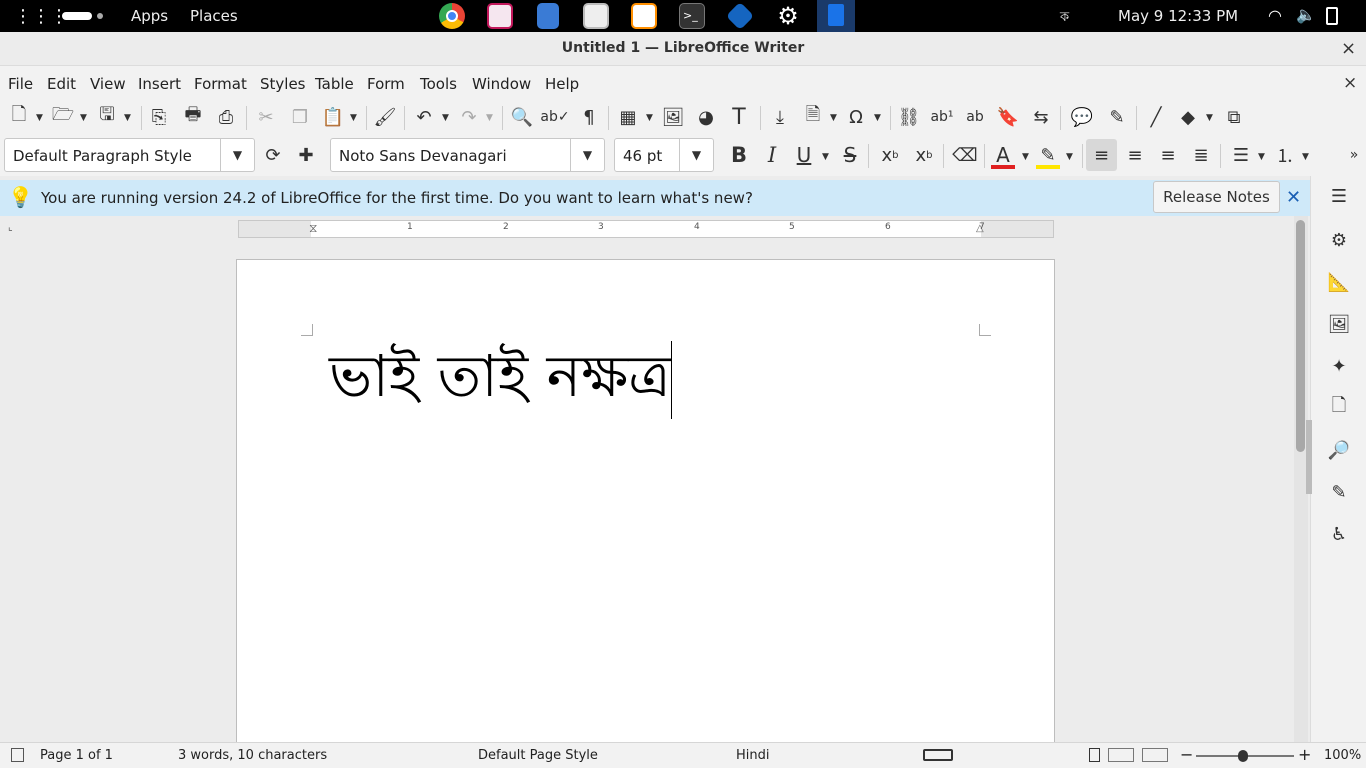 The height and width of the screenshot is (768, 1366). What do you see at coordinates (129, 155) in the screenshot?
I see `paragraph-style-combo: Default Paragraph Style ▼` at bounding box center [129, 155].